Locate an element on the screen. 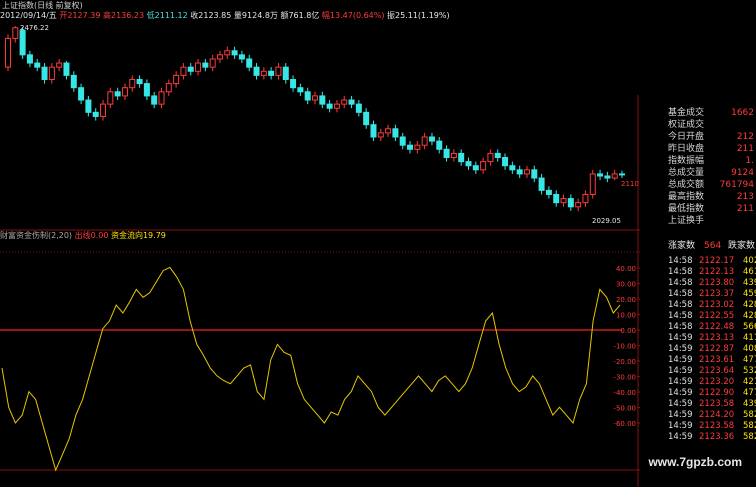 This screenshot has height=487, width=756. tick-price: 2123.64 is located at coordinates (717, 371).